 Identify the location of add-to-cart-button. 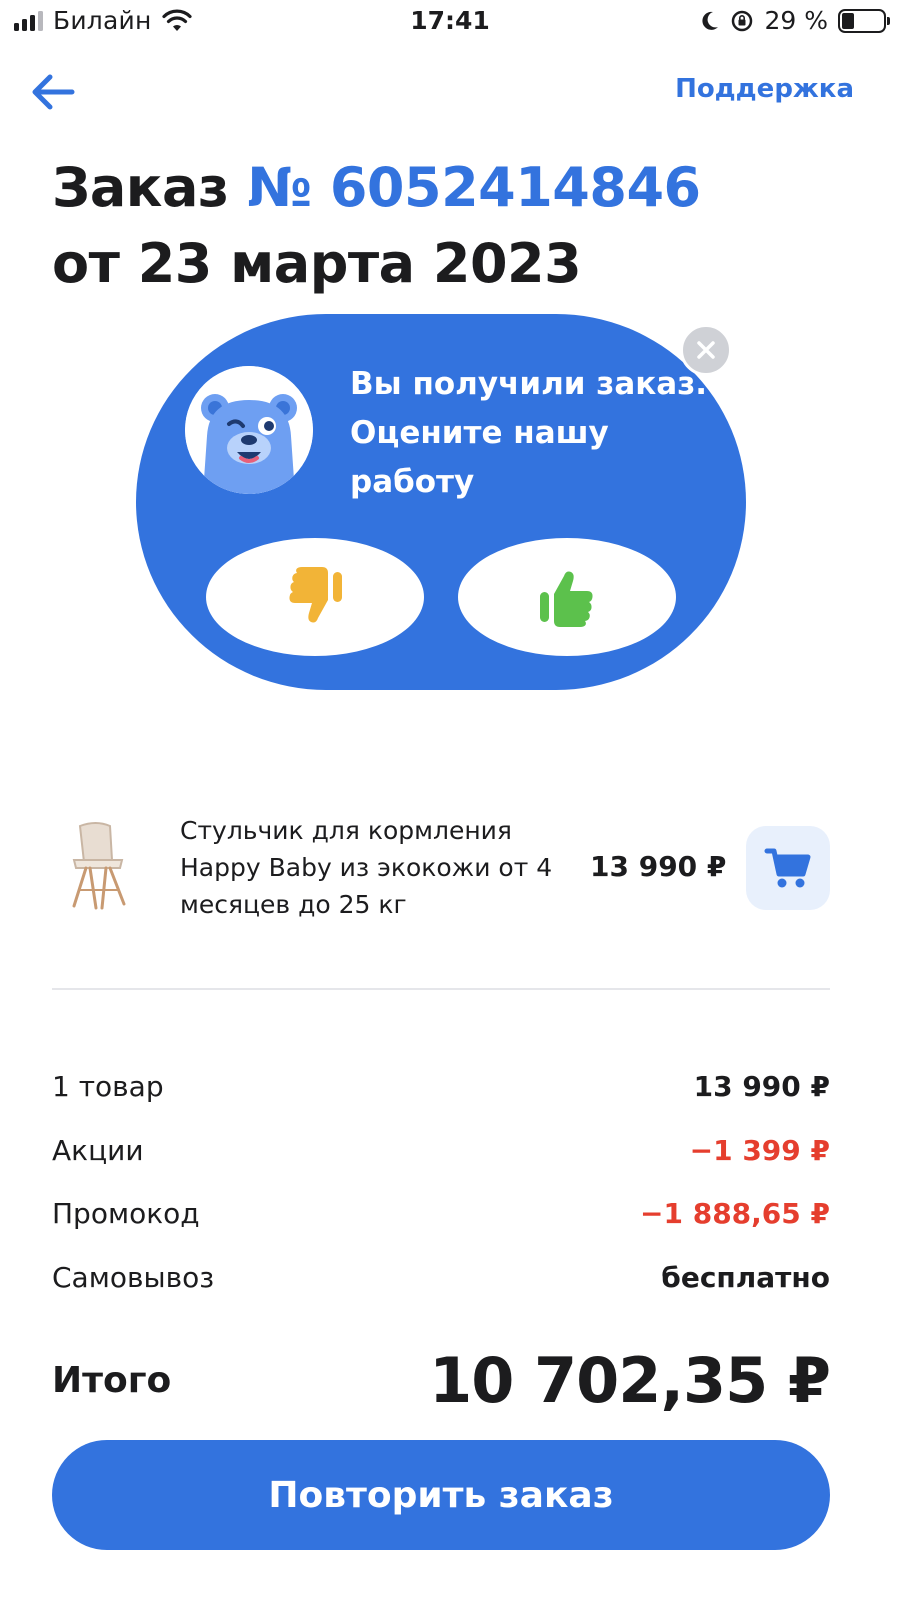
(788, 868).